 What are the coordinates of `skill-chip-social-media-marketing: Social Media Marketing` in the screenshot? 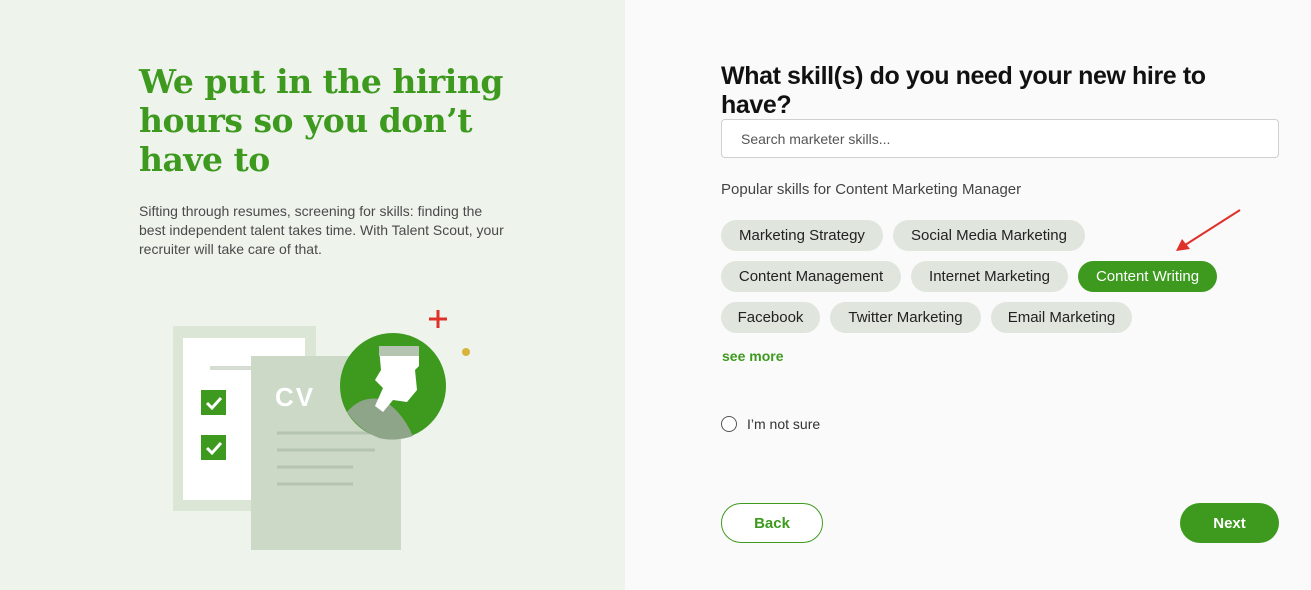 It's located at (989, 235).